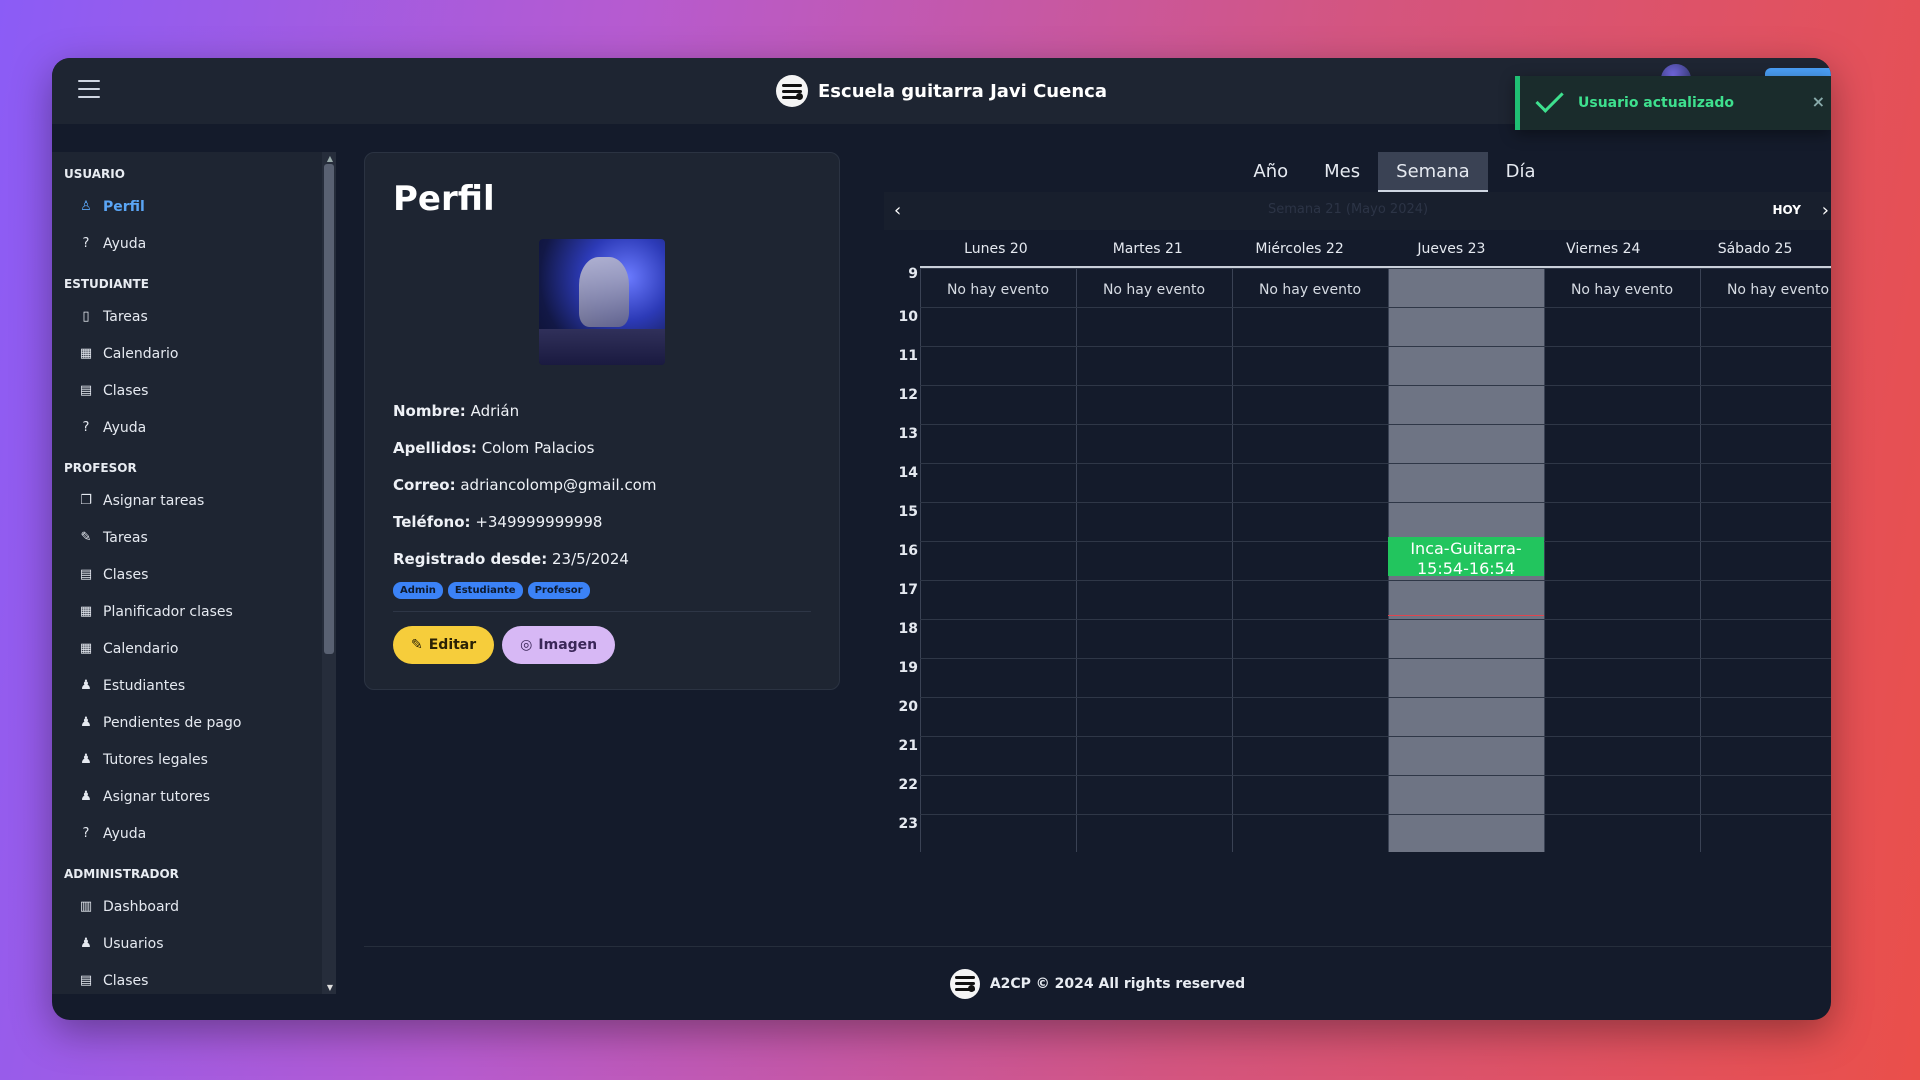 The image size is (1920, 1080). What do you see at coordinates (908, 473) in the screenshot?
I see `hour-label: 14` at bounding box center [908, 473].